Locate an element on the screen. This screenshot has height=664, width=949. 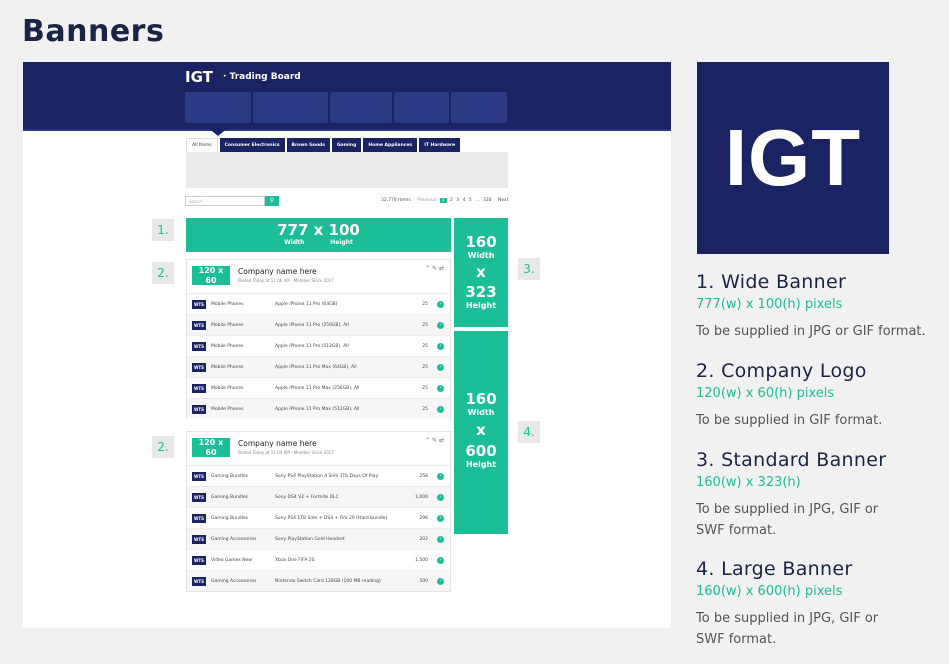
search-input: Search is located at coordinates (225, 201).